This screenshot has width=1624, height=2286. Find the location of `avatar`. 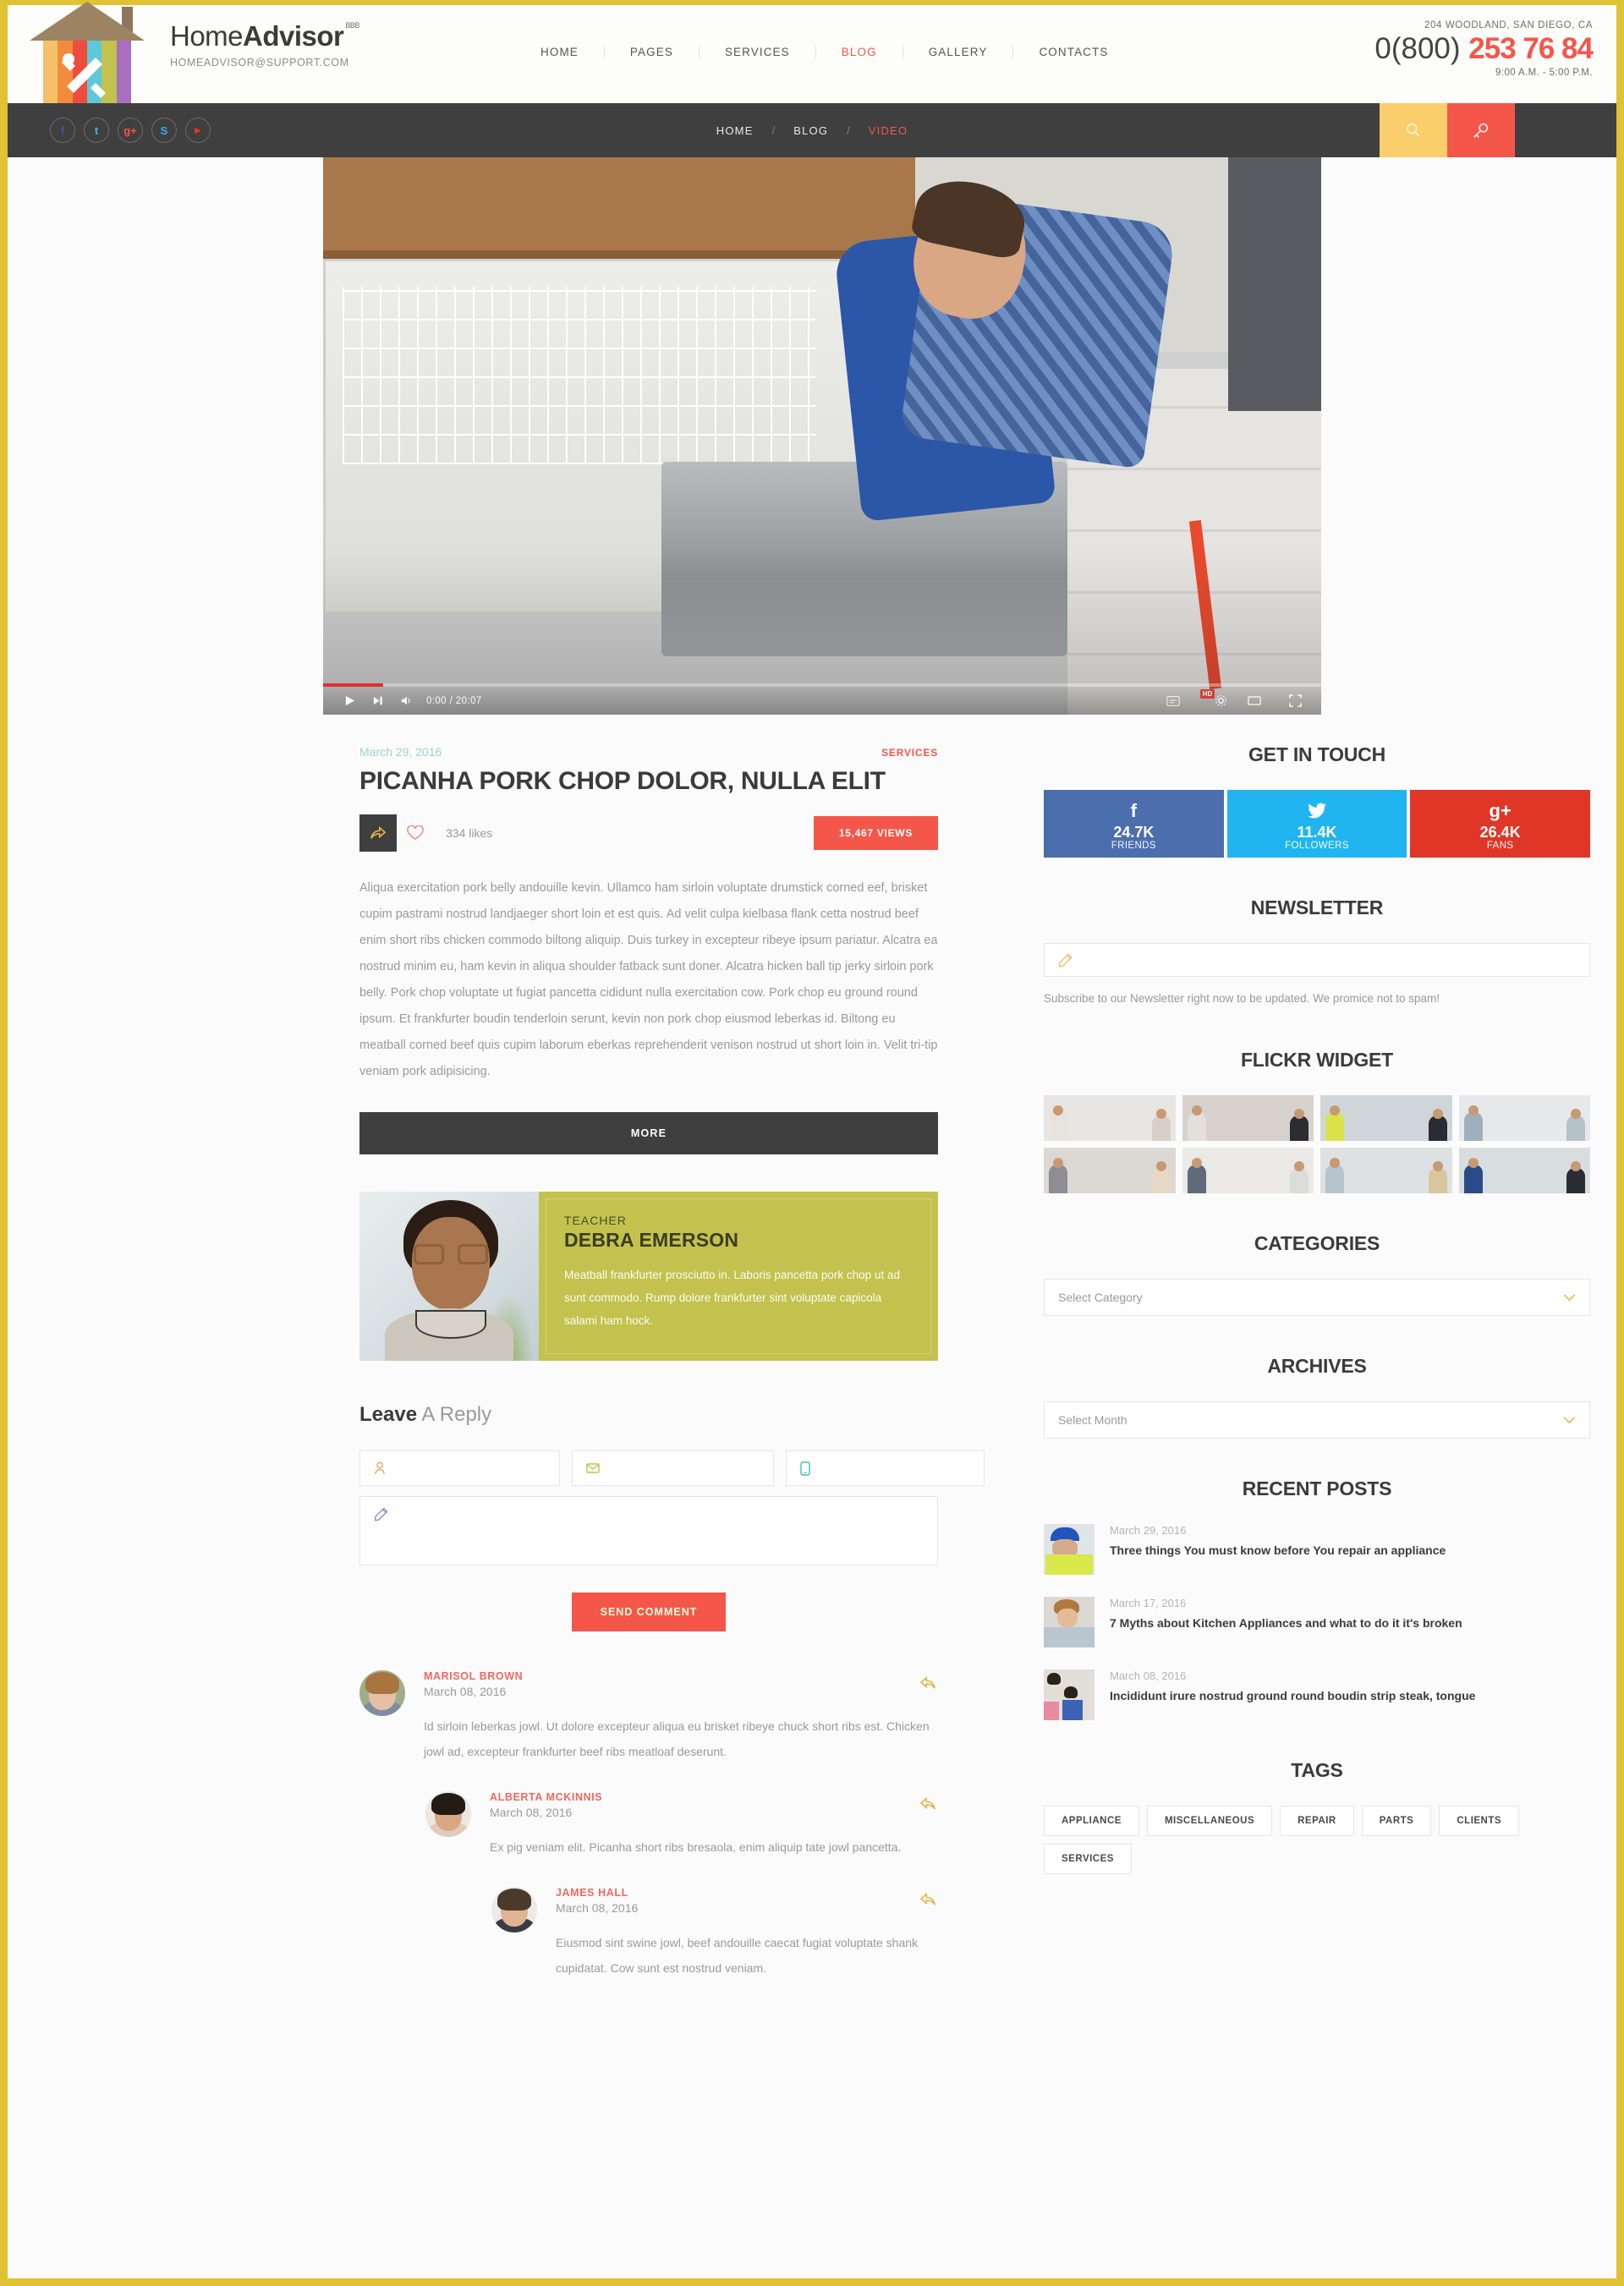

avatar is located at coordinates (448, 1814).